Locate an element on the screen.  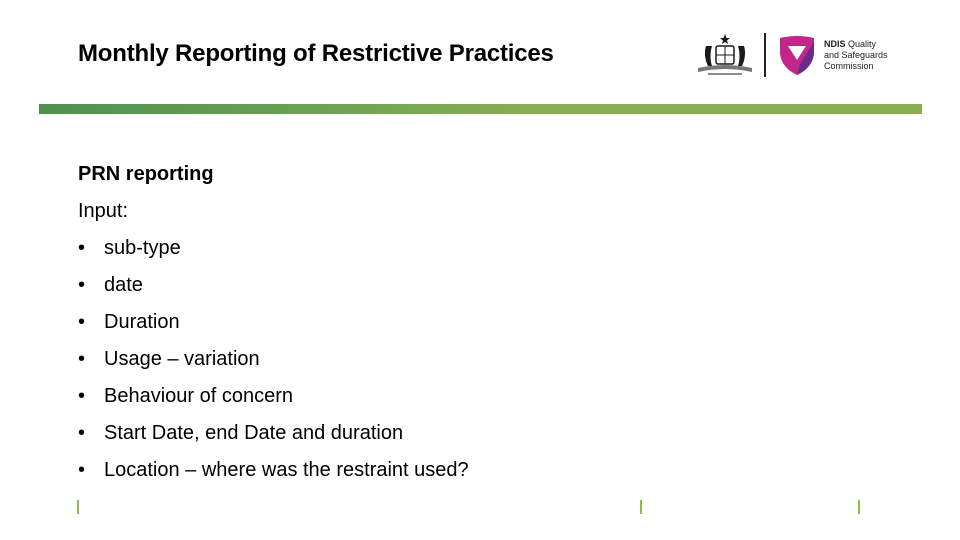
bullet-text: Location – where was the restraint used? is located at coordinates (286, 470).